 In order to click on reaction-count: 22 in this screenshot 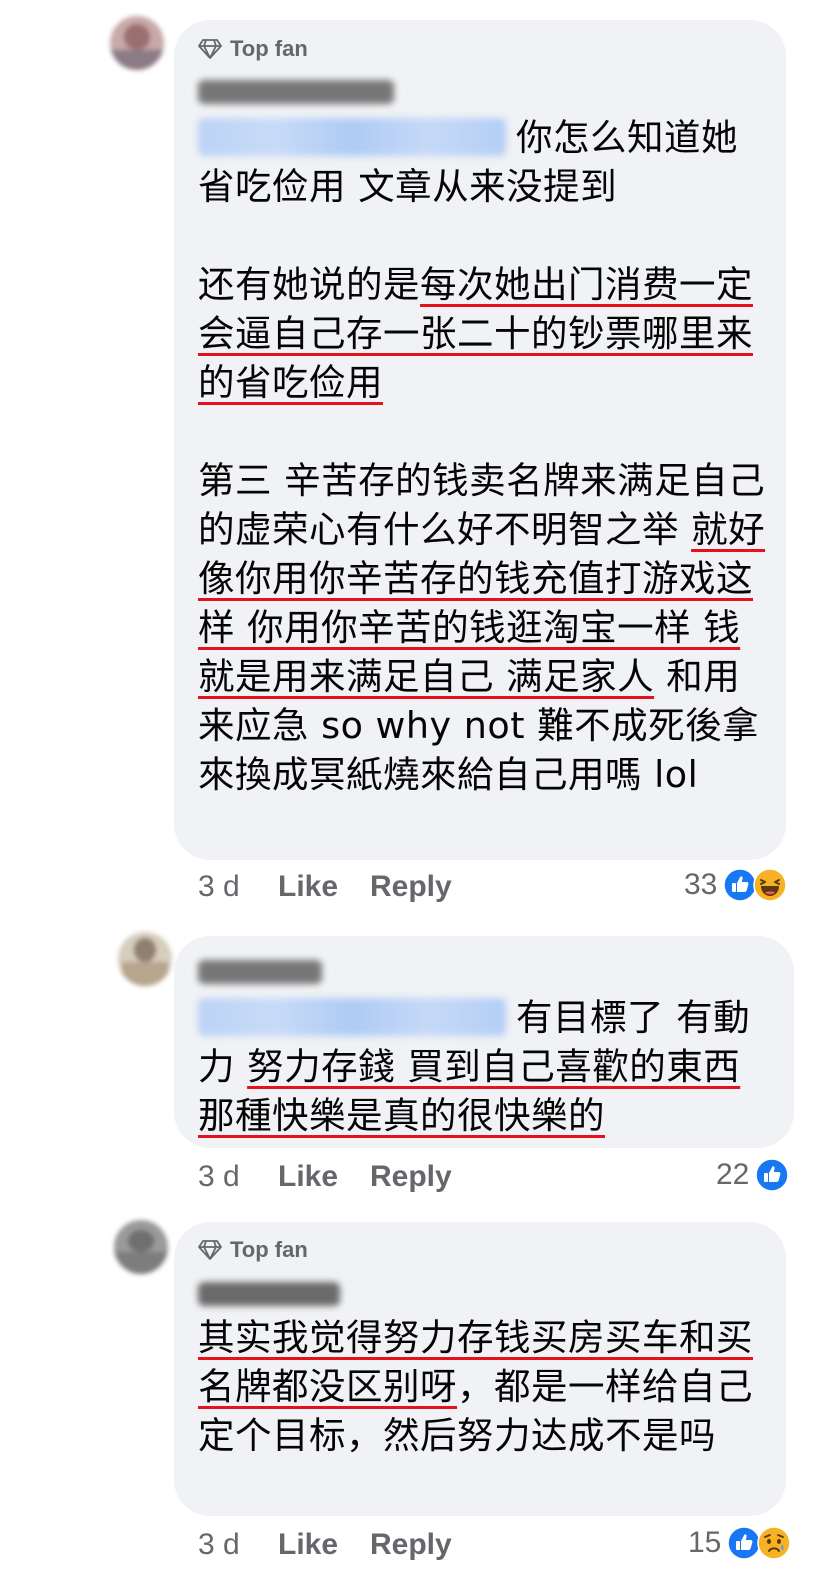, I will do `click(733, 1174)`.